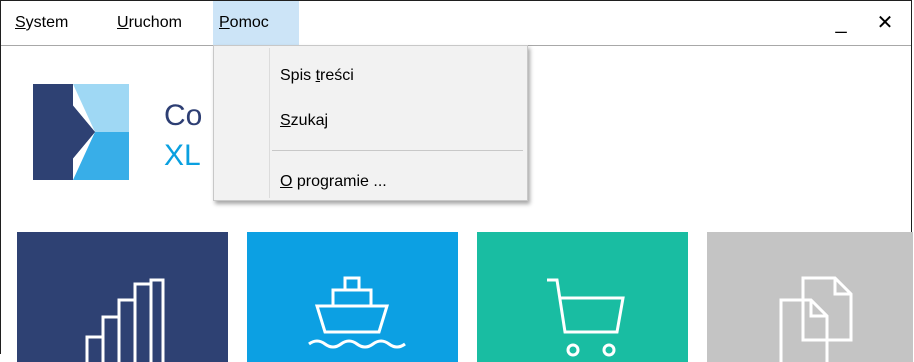 This screenshot has height=362, width=914. What do you see at coordinates (20, 22) in the screenshot?
I see `menu-system-mnemonic: S` at bounding box center [20, 22].